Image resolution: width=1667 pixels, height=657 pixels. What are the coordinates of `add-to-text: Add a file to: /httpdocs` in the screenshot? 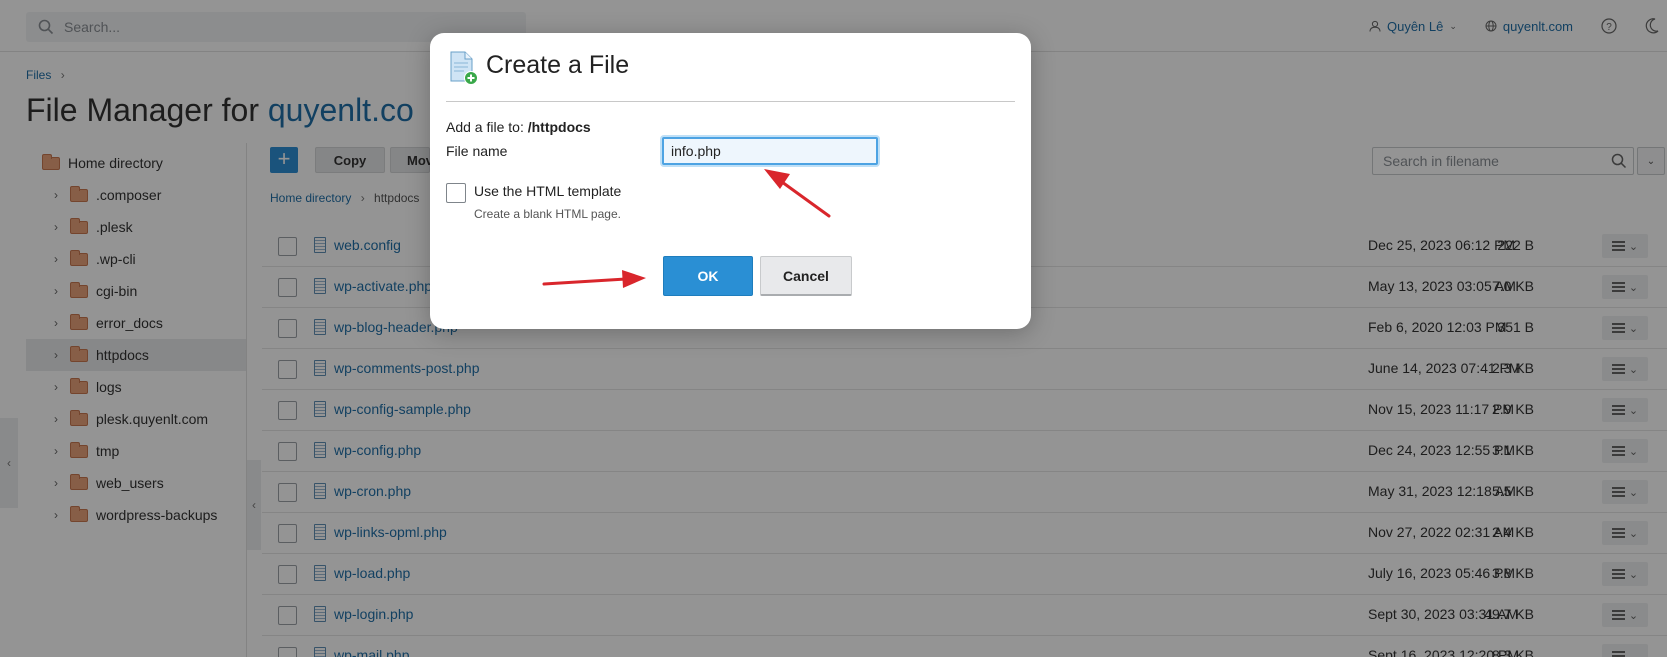 It's located at (518, 127).